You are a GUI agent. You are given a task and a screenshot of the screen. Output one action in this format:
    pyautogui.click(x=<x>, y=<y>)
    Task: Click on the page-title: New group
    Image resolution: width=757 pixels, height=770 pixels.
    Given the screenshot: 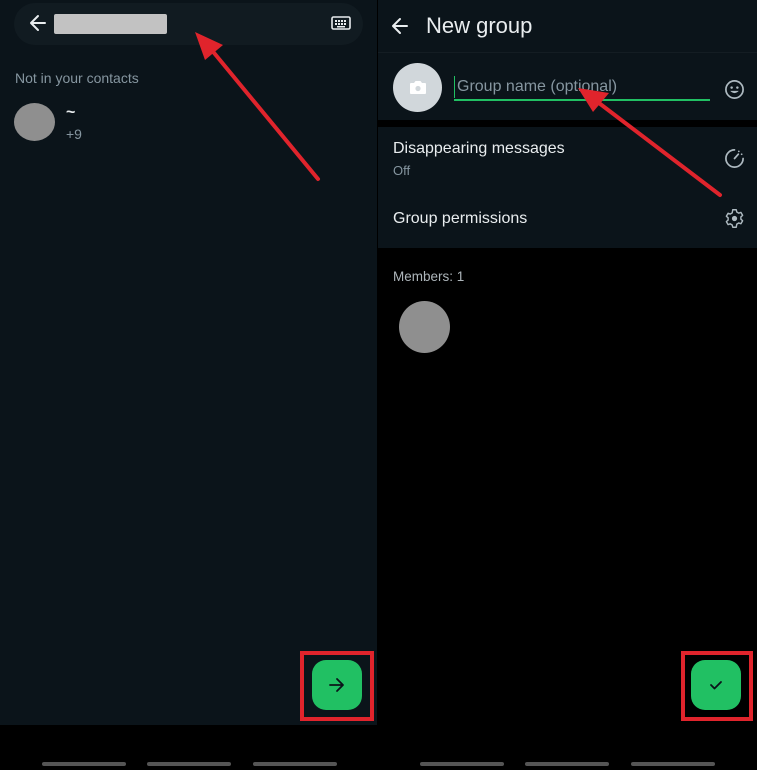 What is the action you would take?
    pyautogui.click(x=479, y=25)
    